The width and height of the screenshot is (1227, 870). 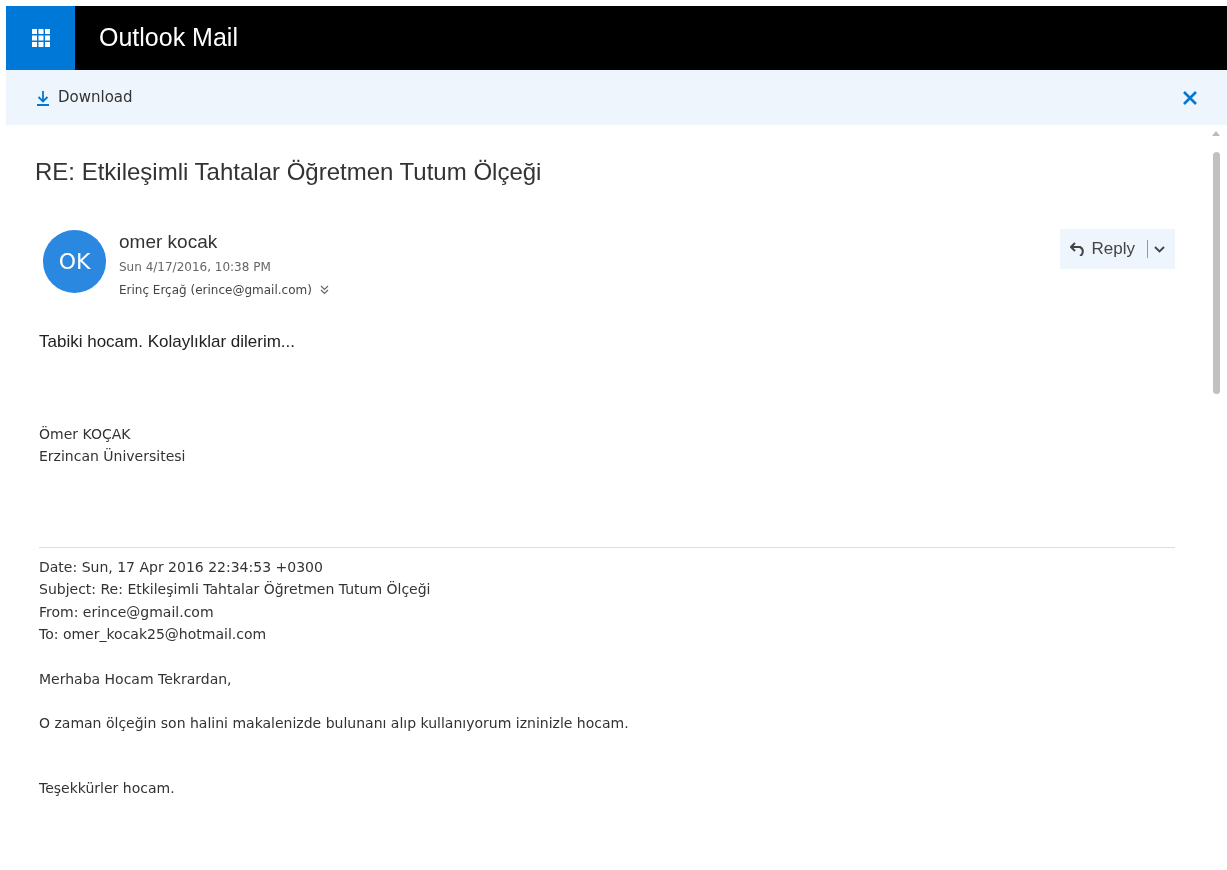 I want to click on app-launcher-button, so click(x=40, y=38).